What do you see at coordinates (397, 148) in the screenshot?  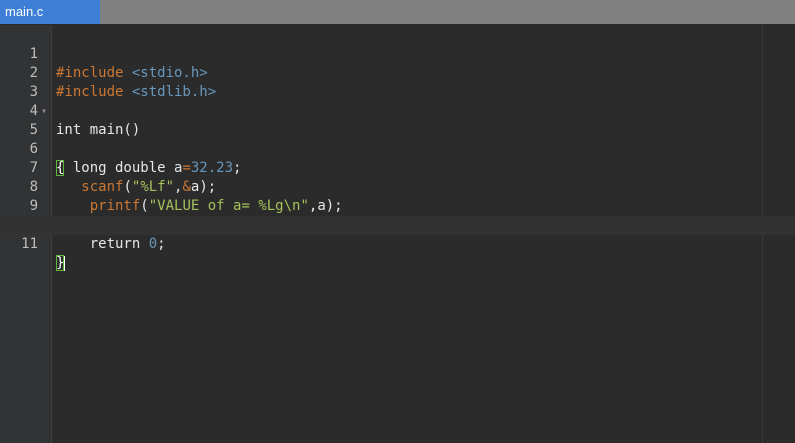 I see `code-line: 6 long double a=32.23;` at bounding box center [397, 148].